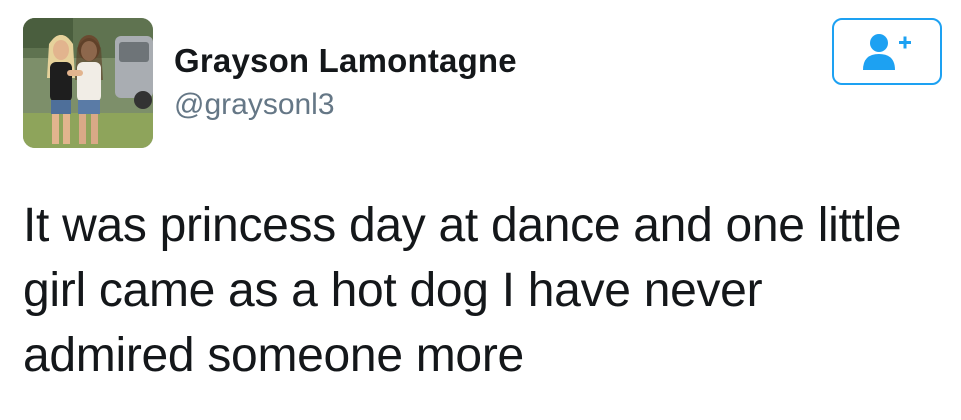 Image resolution: width=961 pixels, height=420 pixels. I want to click on avatar, so click(88, 83).